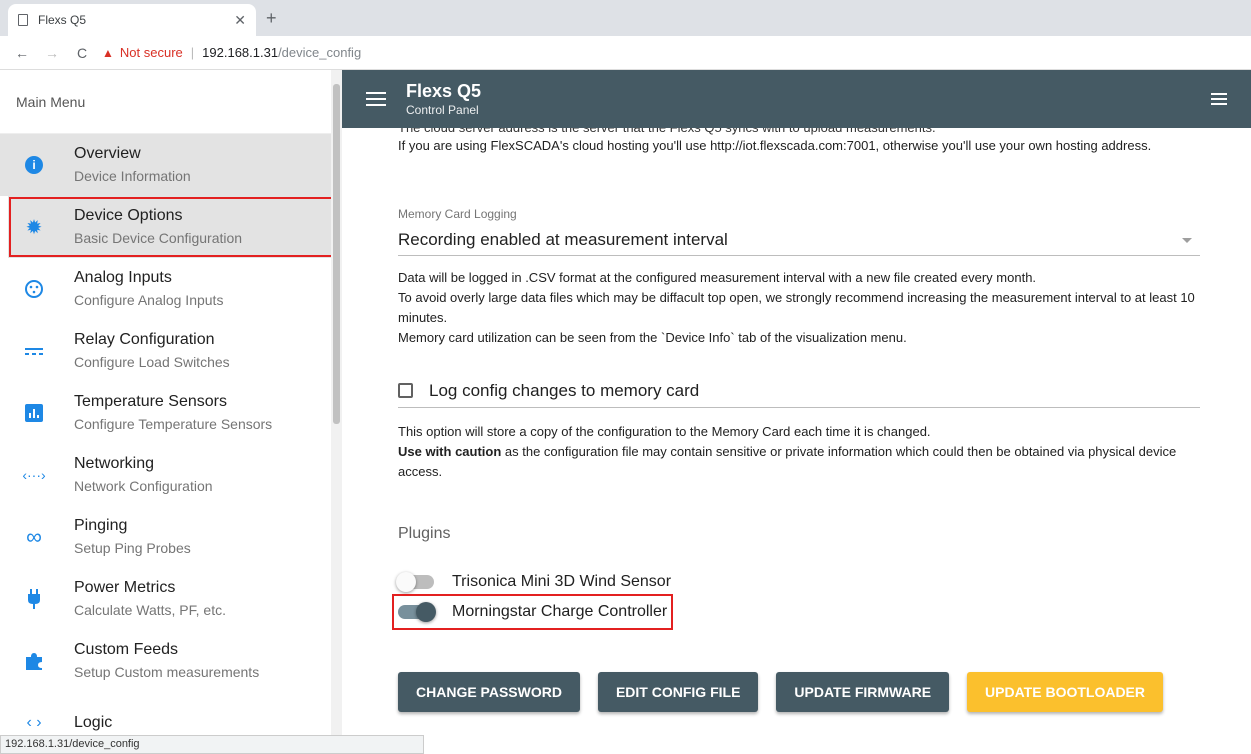 The image size is (1251, 754). I want to click on hamburger-menu-icon, so click(376, 99).